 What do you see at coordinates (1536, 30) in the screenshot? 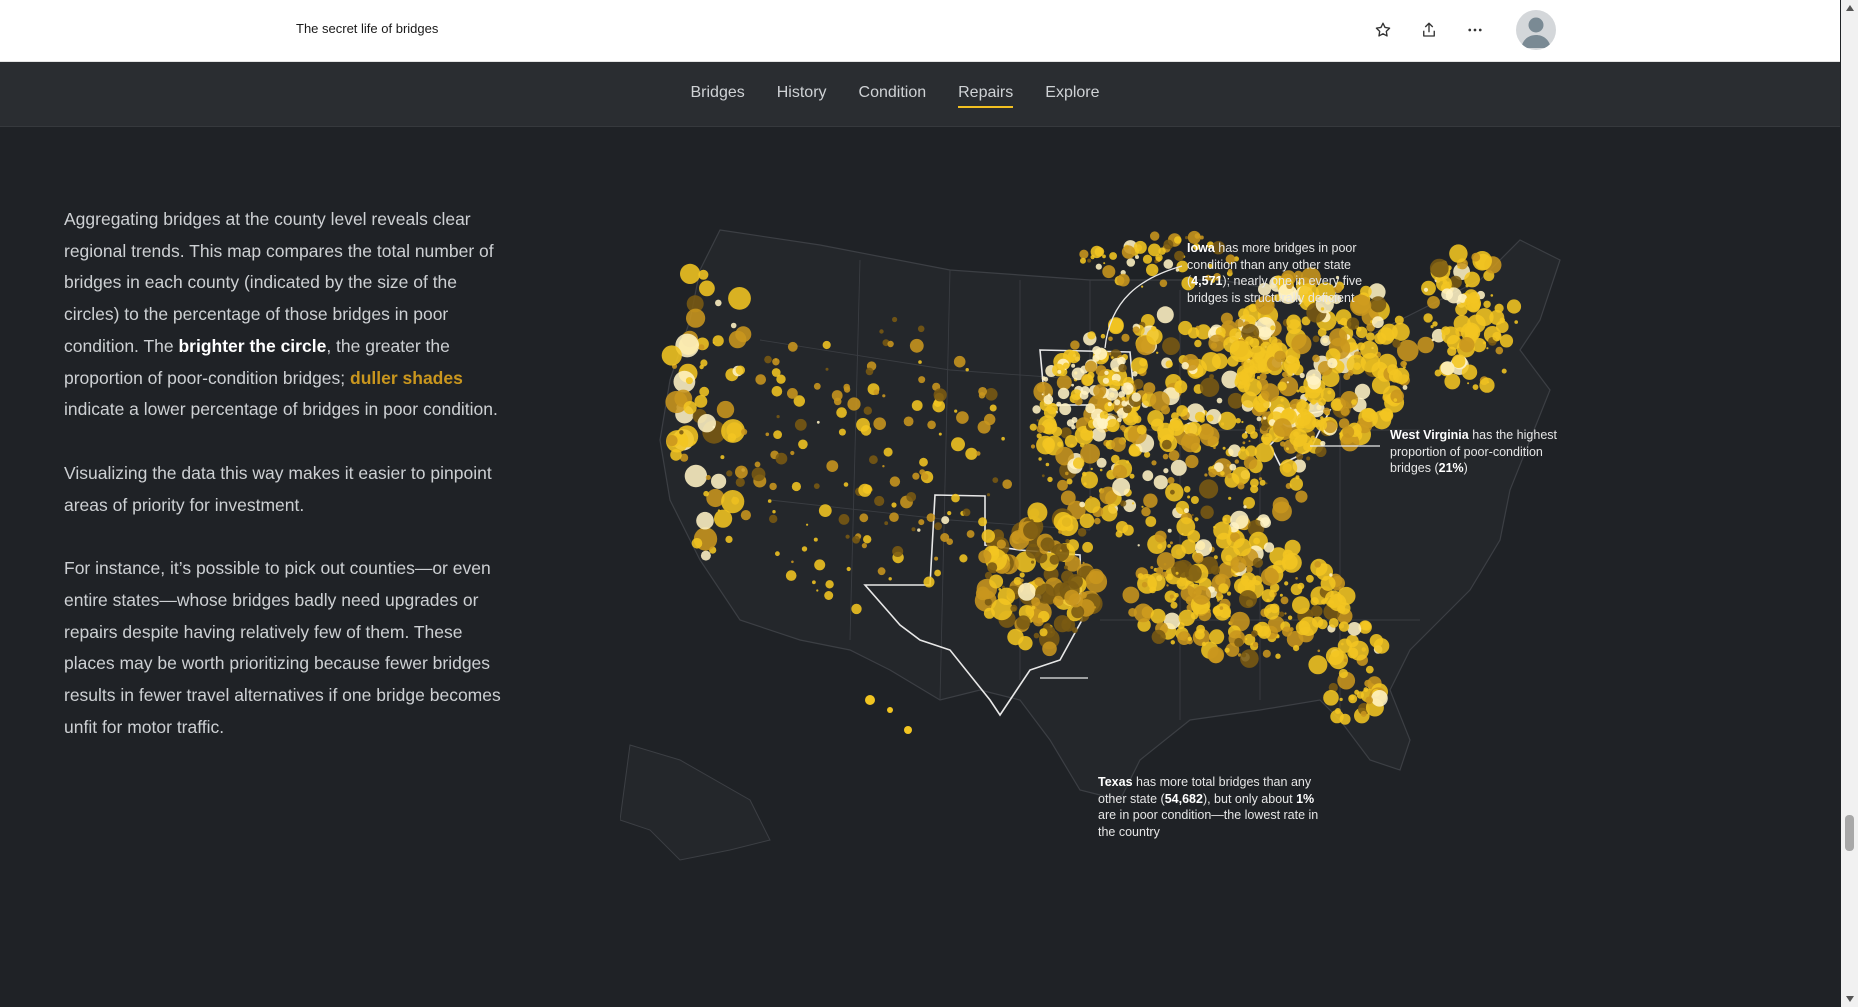
I see `user-avatar` at bounding box center [1536, 30].